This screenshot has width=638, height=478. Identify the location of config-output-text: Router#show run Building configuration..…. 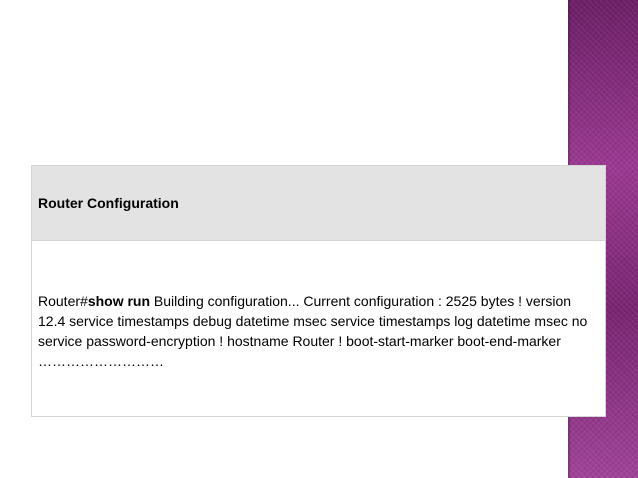
(318, 331).